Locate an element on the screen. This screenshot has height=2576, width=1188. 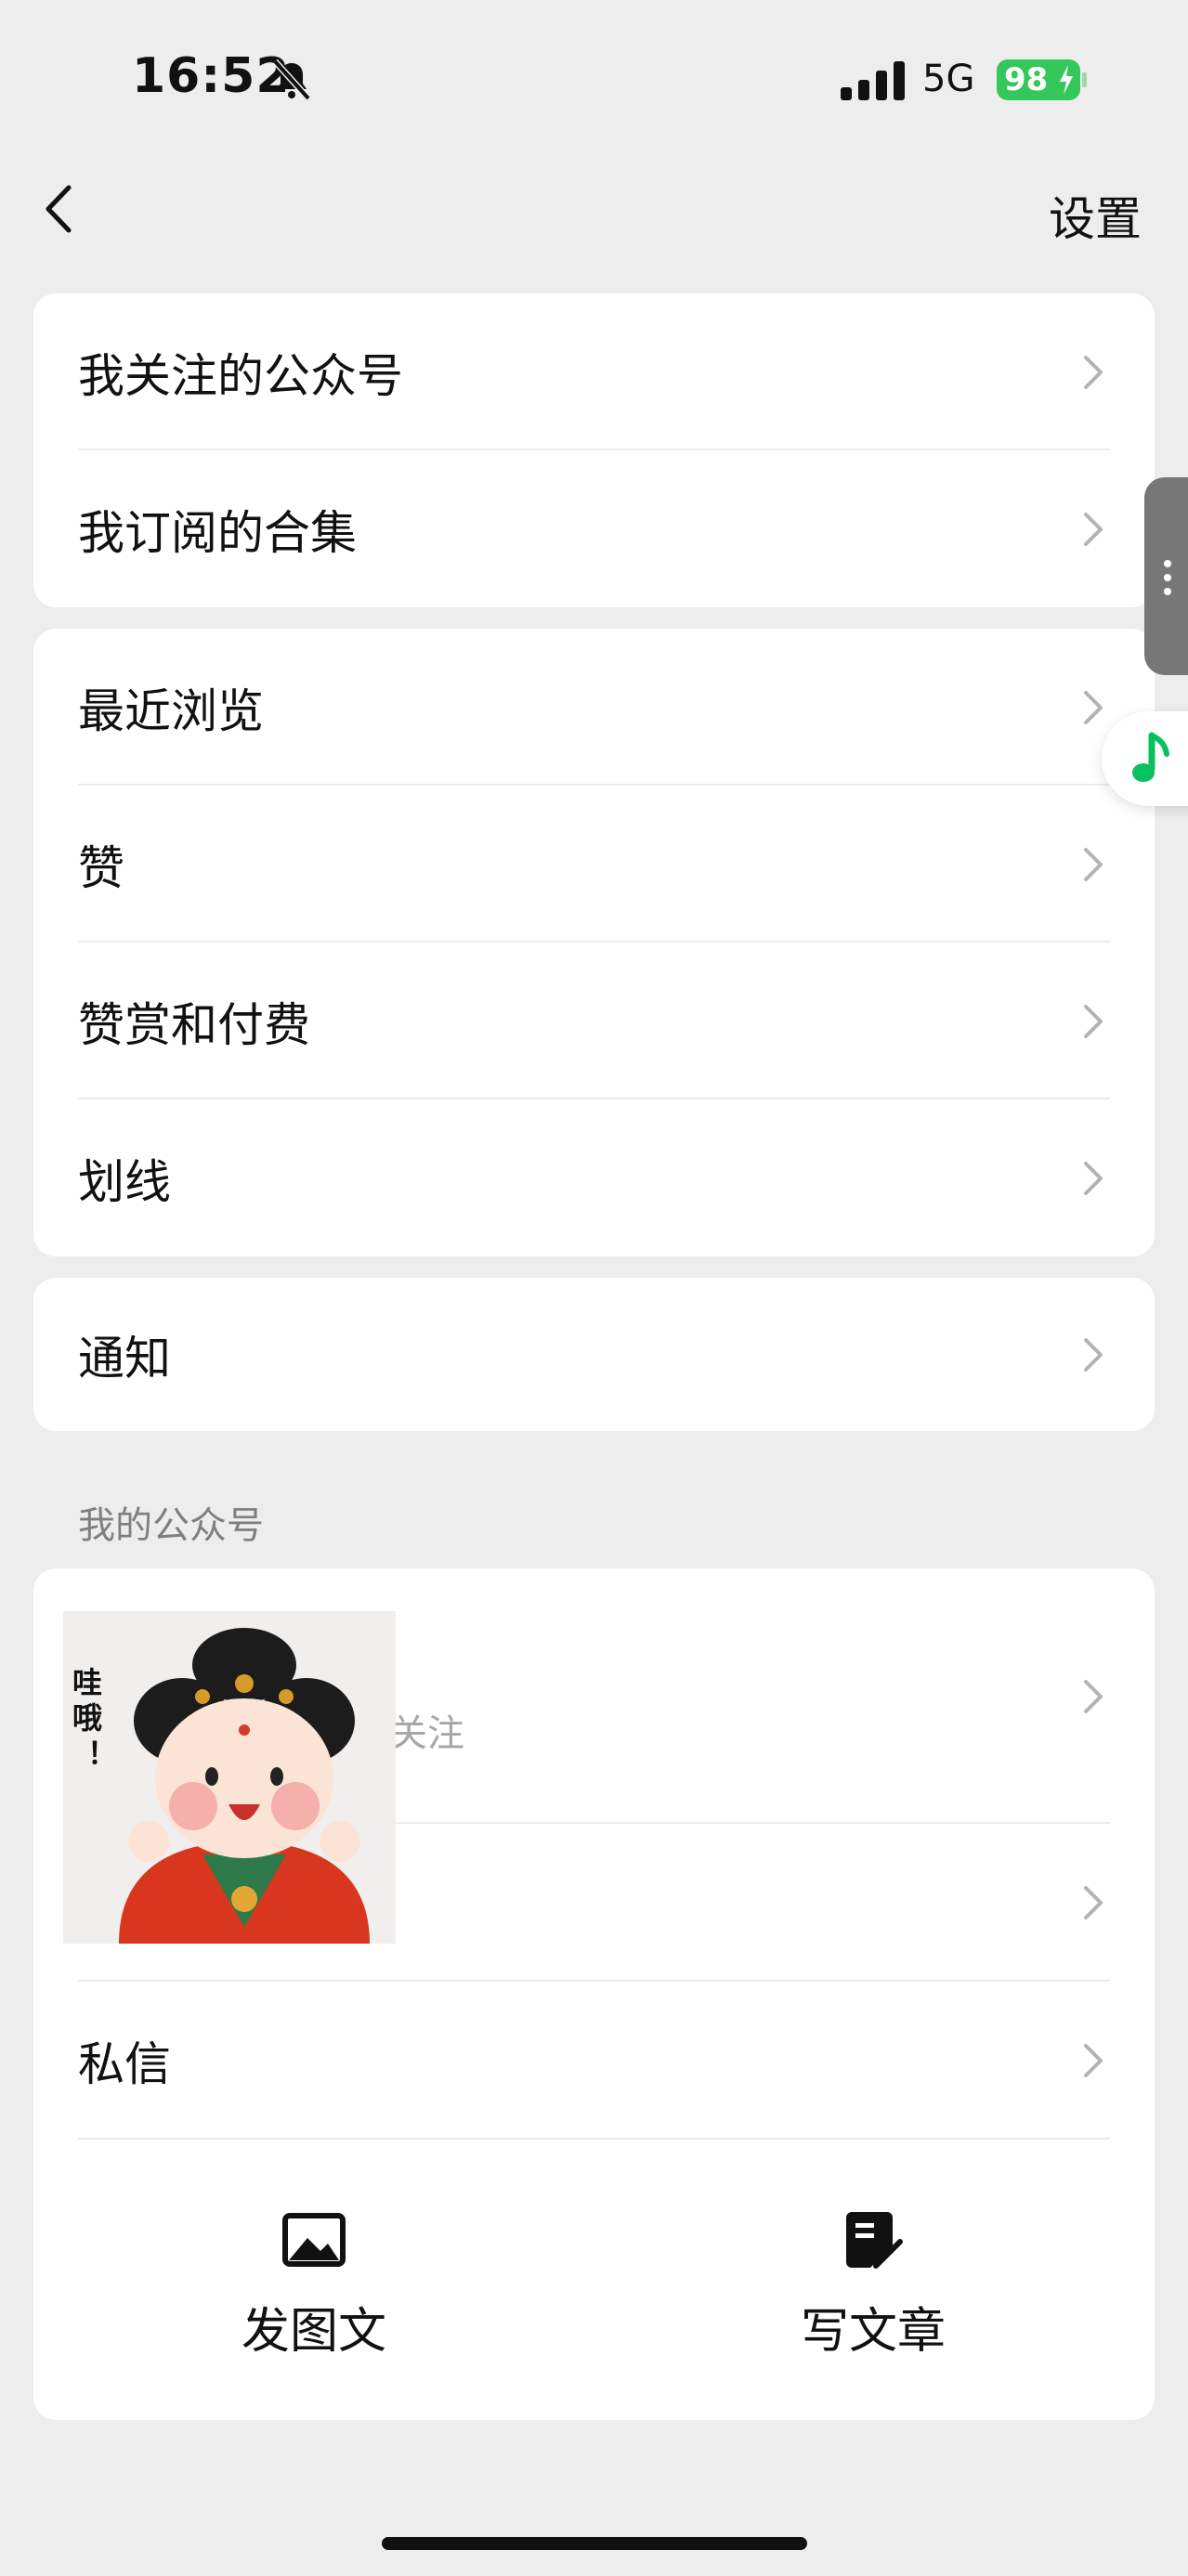
network-label: 5G is located at coordinates (948, 79).